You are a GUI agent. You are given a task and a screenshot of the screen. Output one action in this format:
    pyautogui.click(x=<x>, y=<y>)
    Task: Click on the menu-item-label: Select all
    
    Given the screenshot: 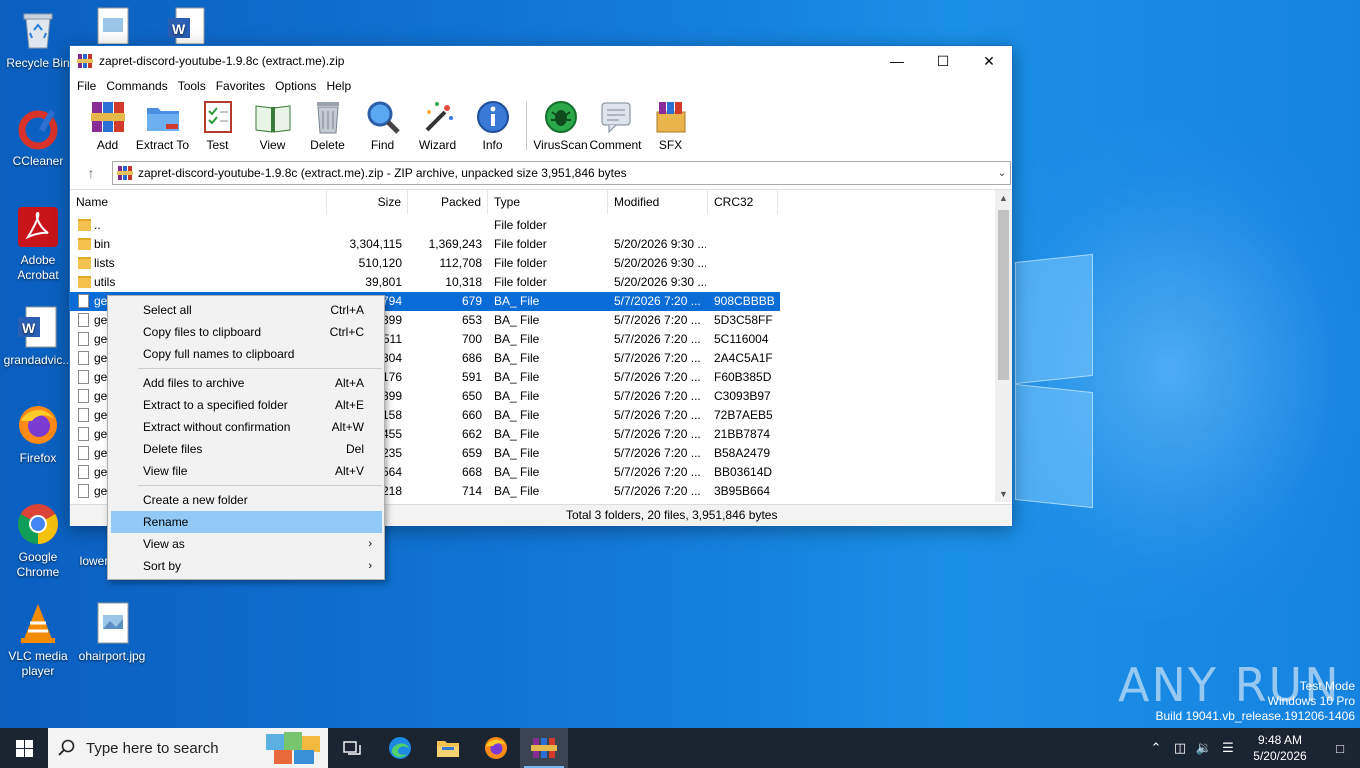 What is the action you would take?
    pyautogui.click(x=167, y=310)
    